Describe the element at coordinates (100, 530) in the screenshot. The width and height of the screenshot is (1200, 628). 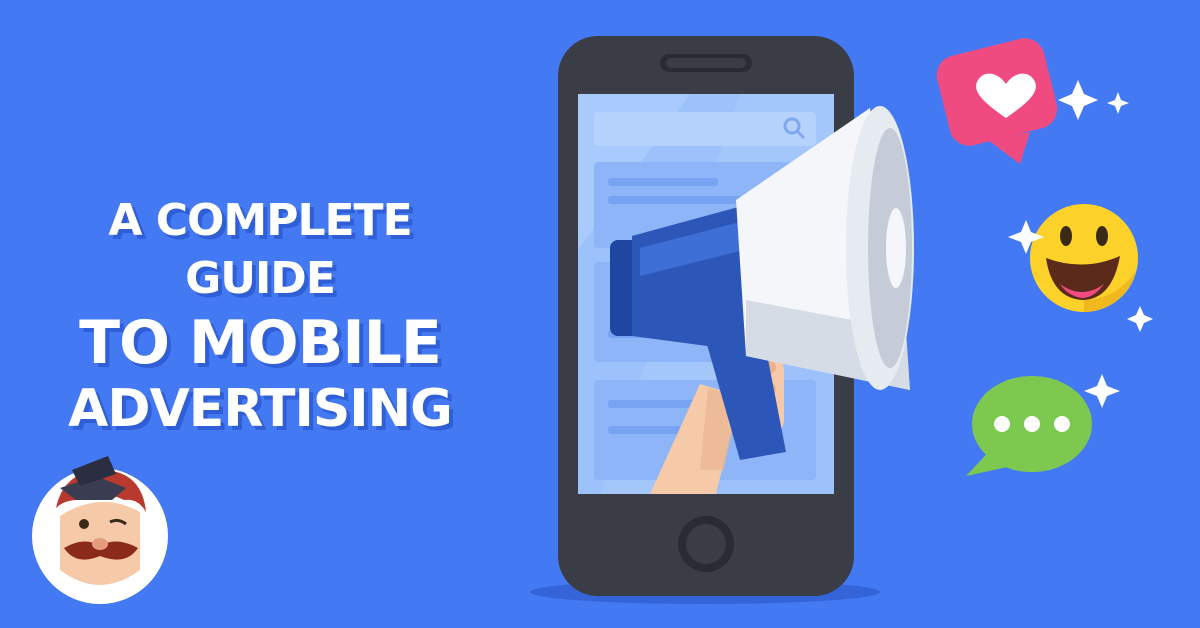
I see `mascot-logo` at that location.